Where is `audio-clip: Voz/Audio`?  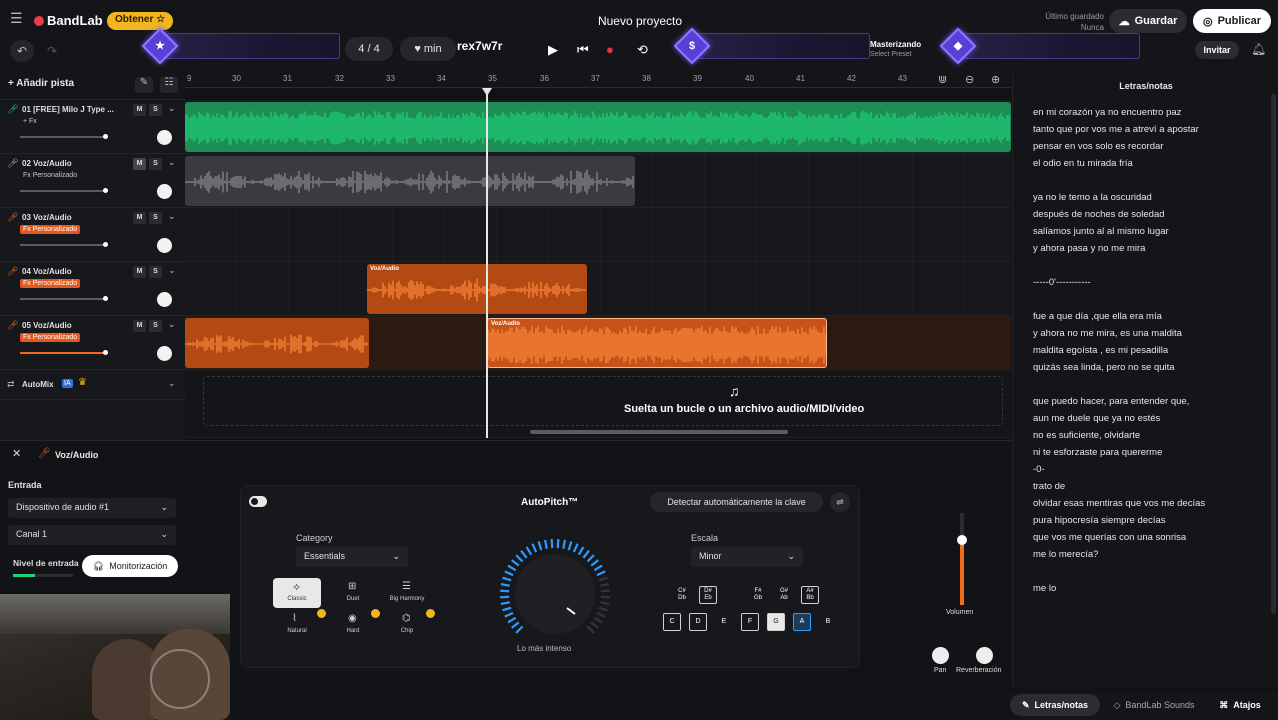 audio-clip: Voz/Audio is located at coordinates (477, 289).